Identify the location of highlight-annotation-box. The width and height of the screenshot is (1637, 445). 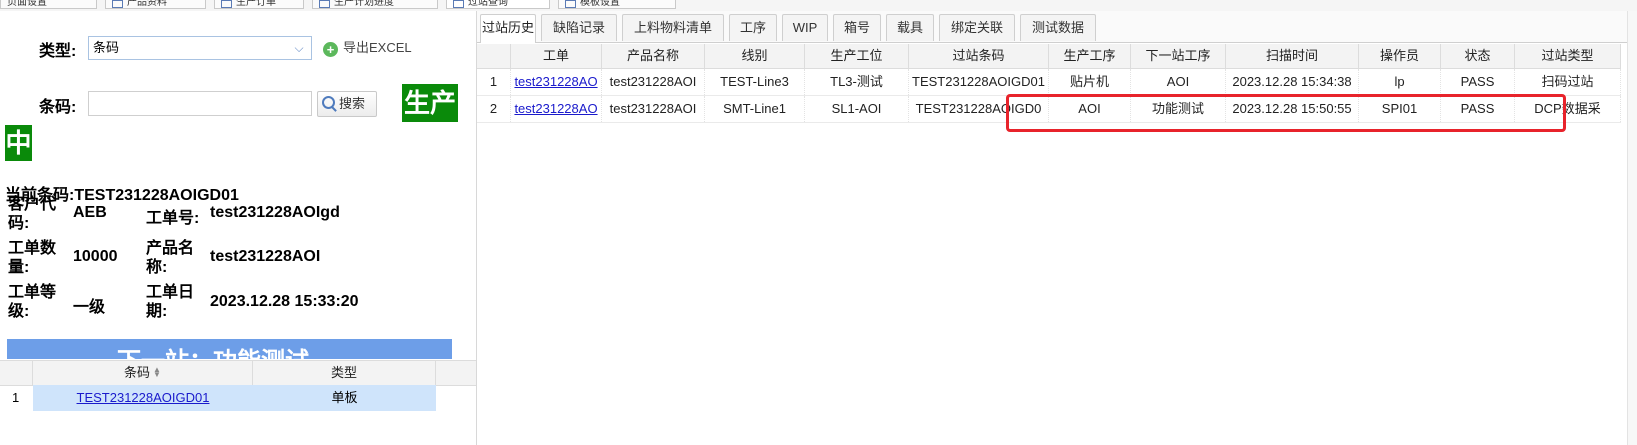
(1286, 113).